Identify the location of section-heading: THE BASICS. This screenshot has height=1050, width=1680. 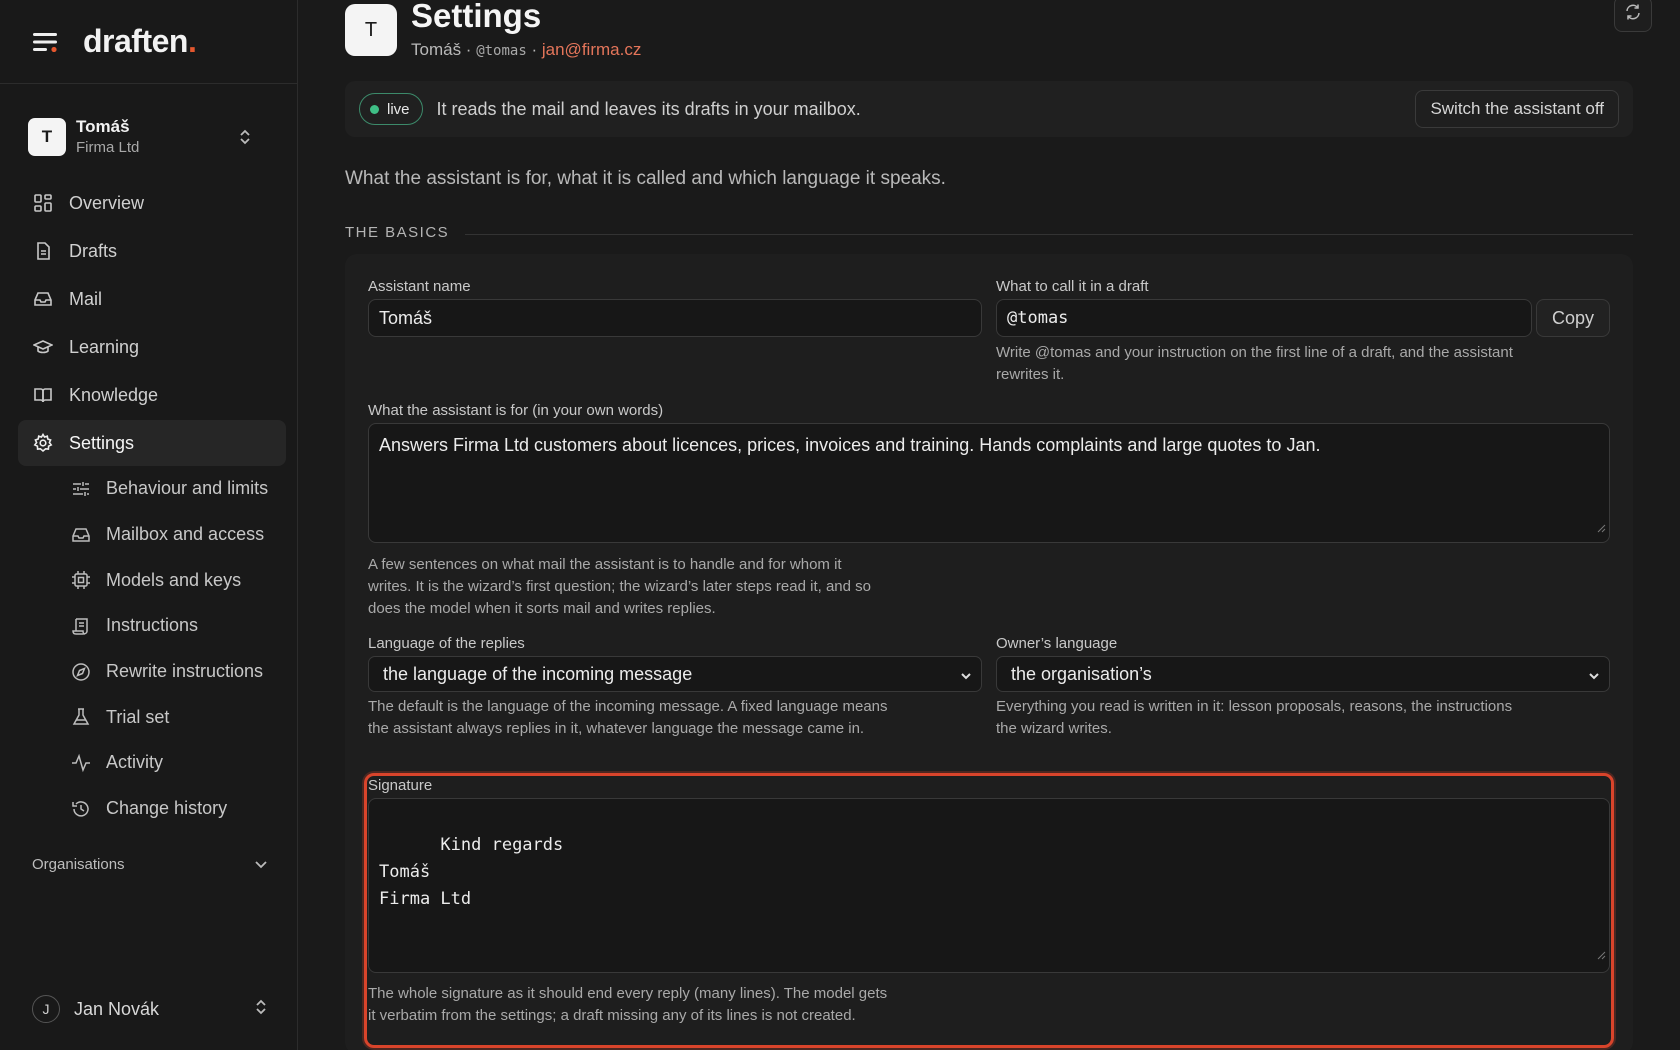
(989, 232).